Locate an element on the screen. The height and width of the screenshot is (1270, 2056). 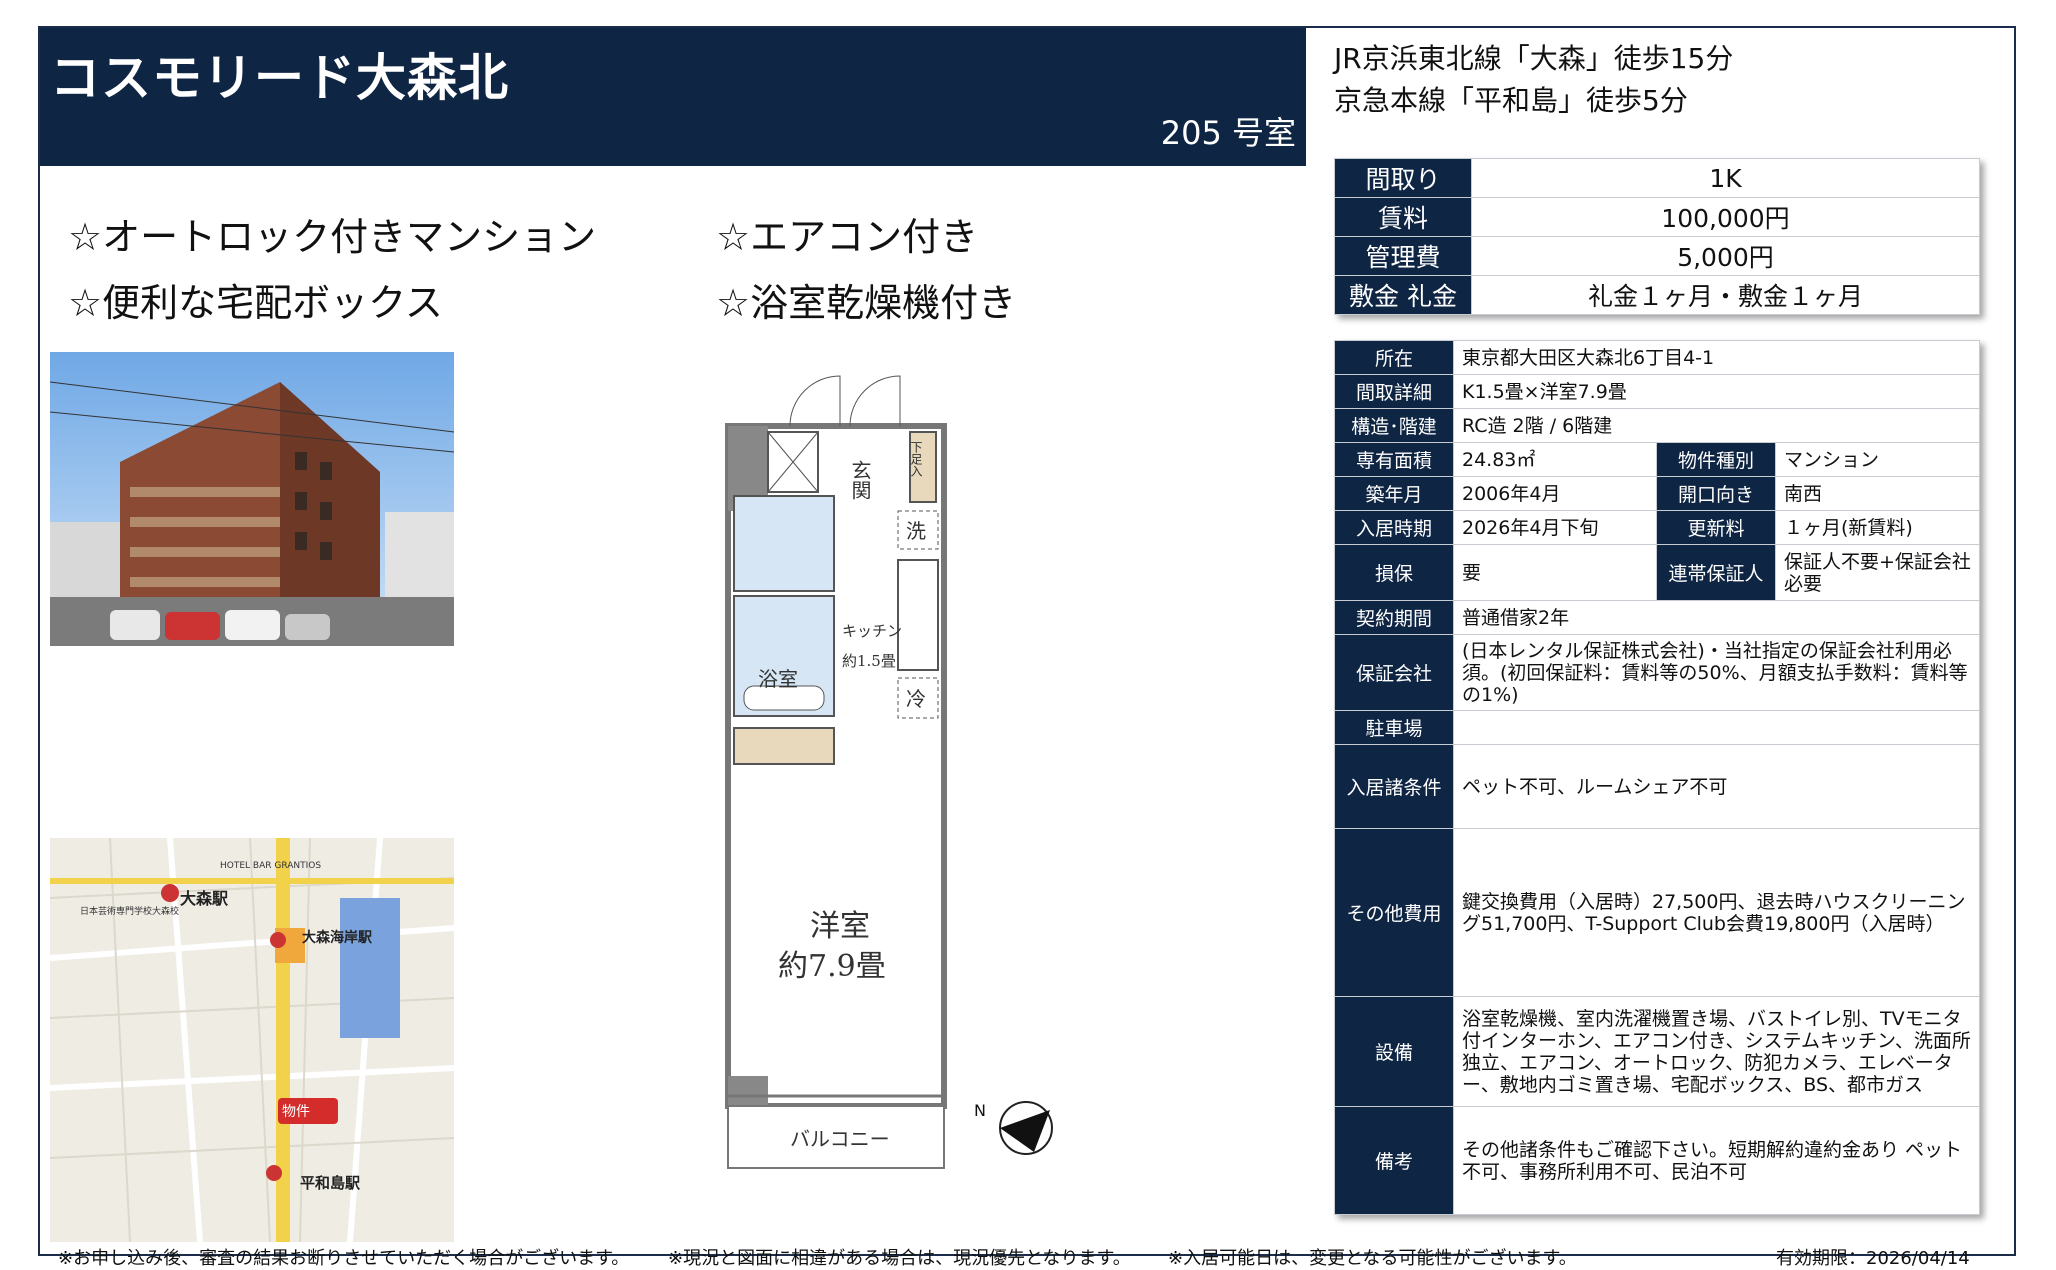
detail-value: 要 is located at coordinates (1555, 572).